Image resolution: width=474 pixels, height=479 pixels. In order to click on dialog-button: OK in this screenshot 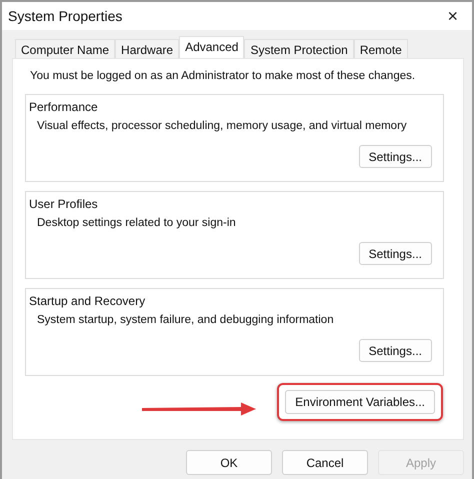, I will do `click(229, 462)`.